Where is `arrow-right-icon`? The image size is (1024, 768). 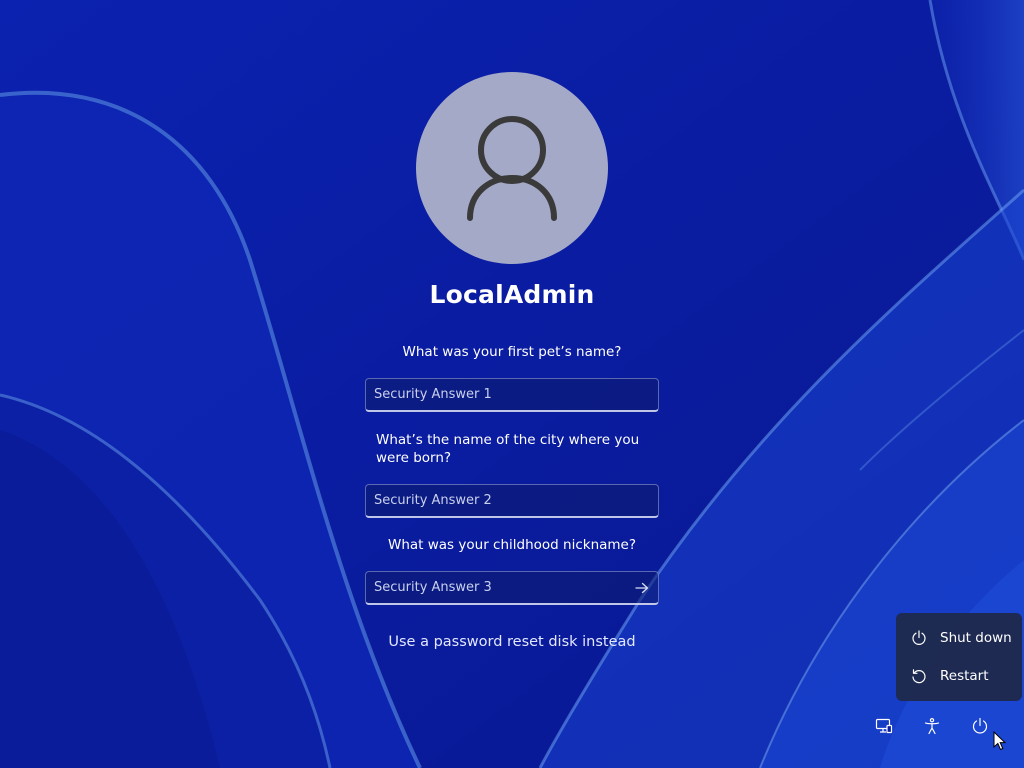
arrow-right-icon is located at coordinates (642, 587).